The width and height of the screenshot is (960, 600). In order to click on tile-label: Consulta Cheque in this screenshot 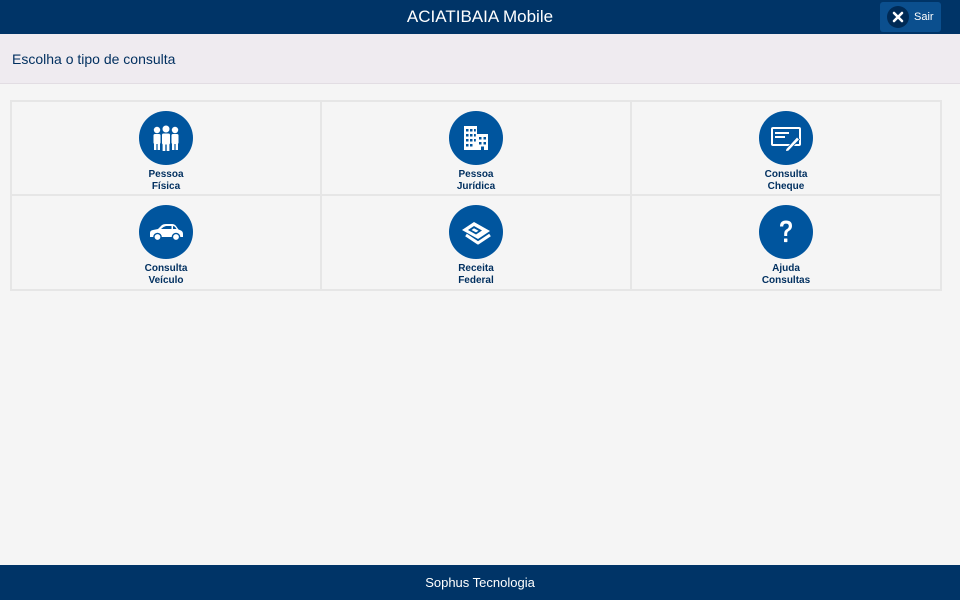, I will do `click(786, 180)`.